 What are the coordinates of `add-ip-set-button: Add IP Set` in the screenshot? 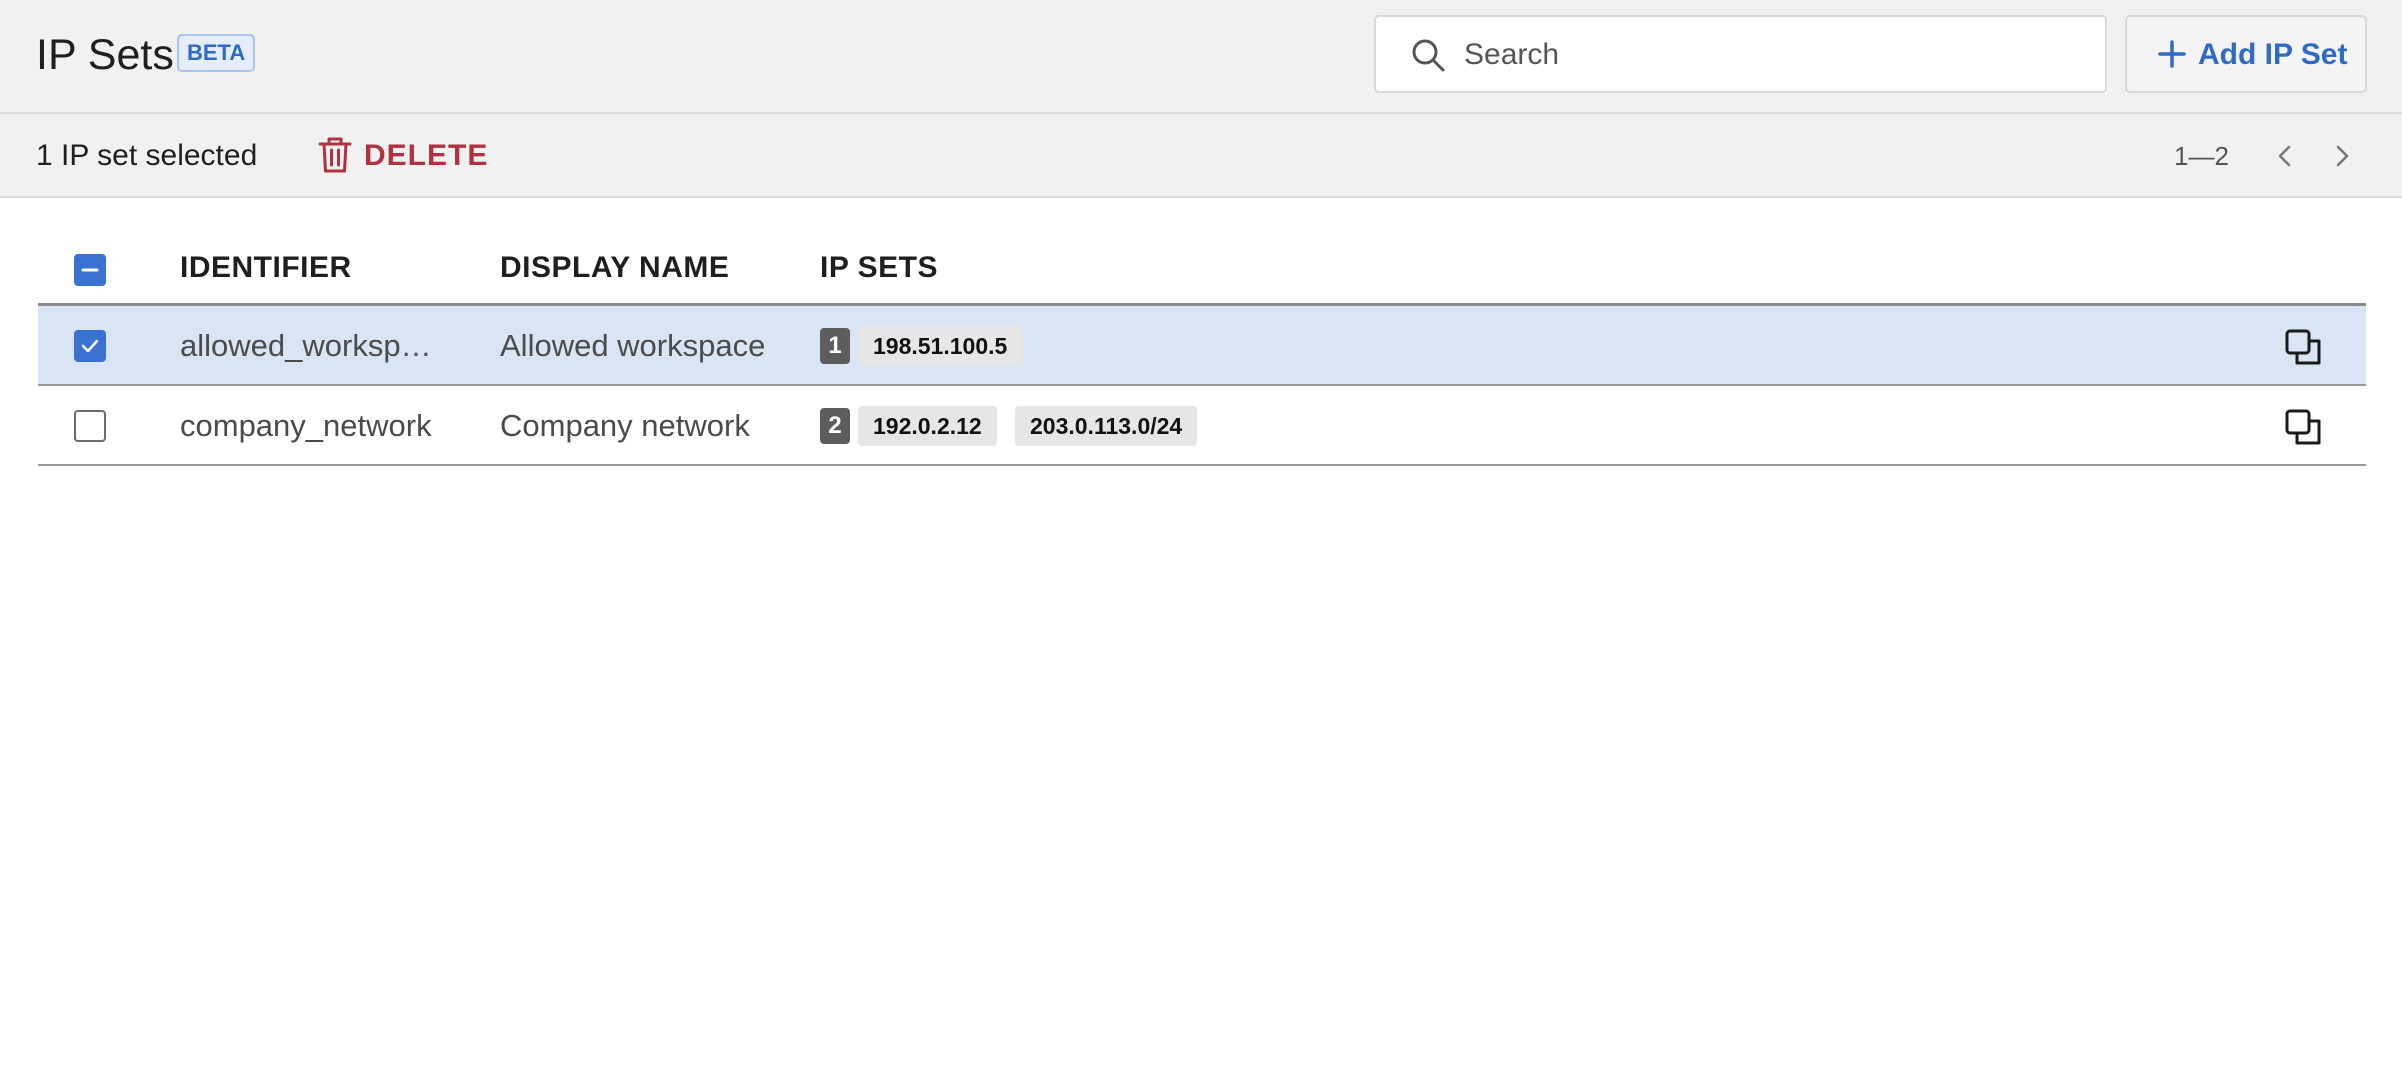 It's located at (2246, 54).